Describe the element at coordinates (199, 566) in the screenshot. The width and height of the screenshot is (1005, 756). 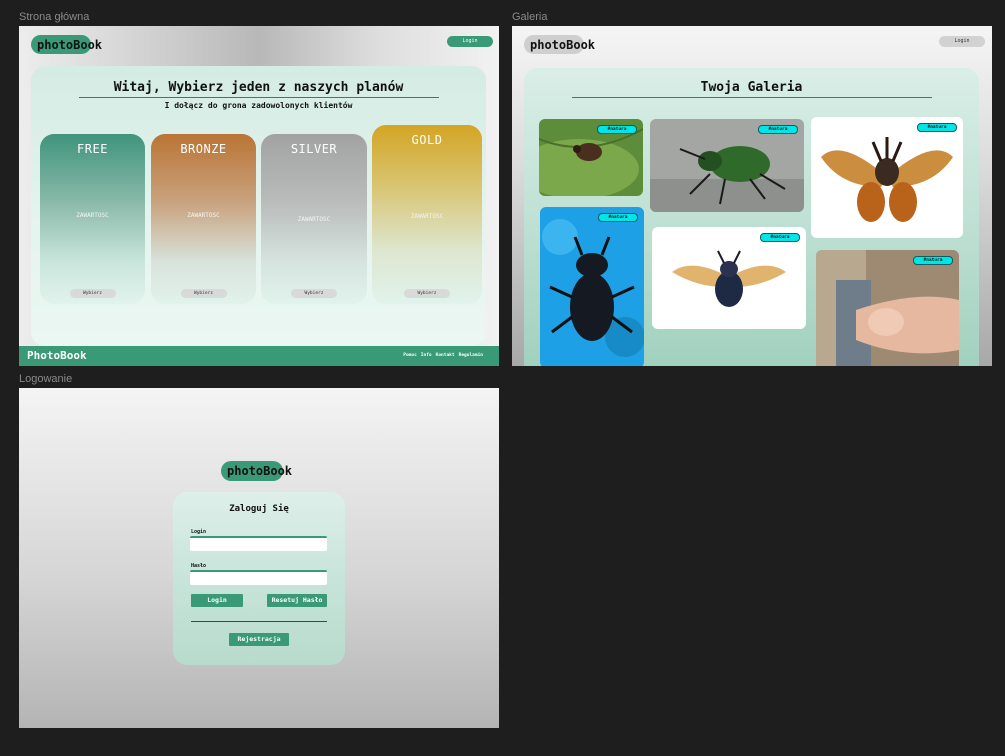
I see `password-field-label: Hasło` at that location.